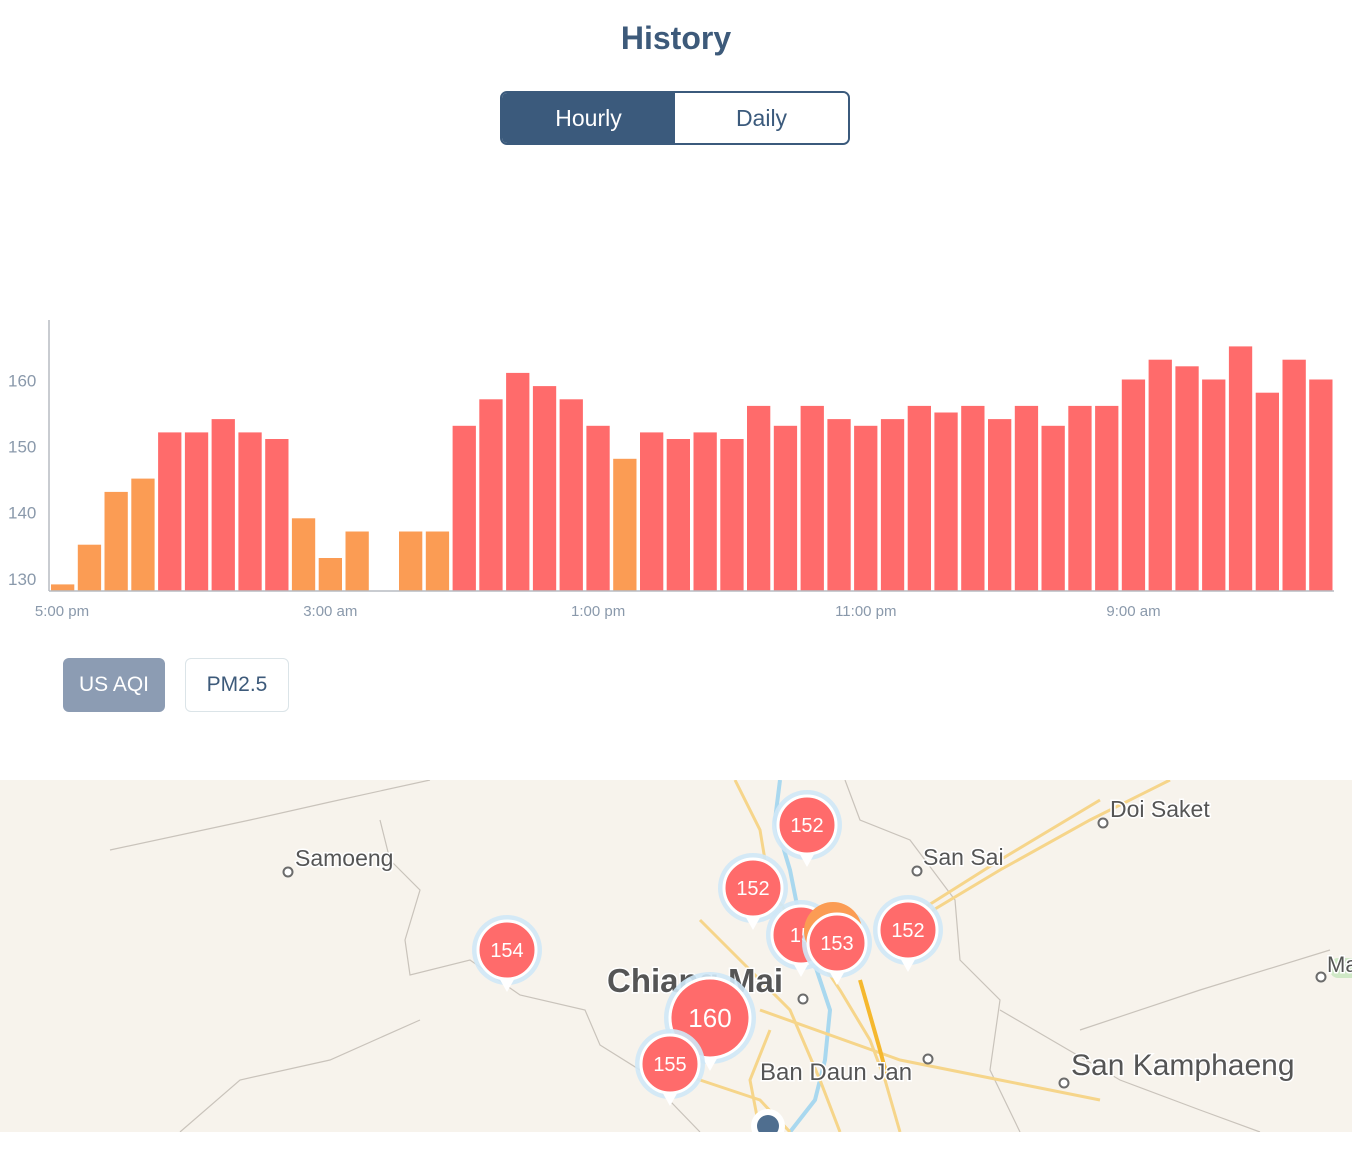 The width and height of the screenshot is (1352, 1152). Describe the element at coordinates (588, 118) in the screenshot. I see `hourly-tab: Hourly` at that location.